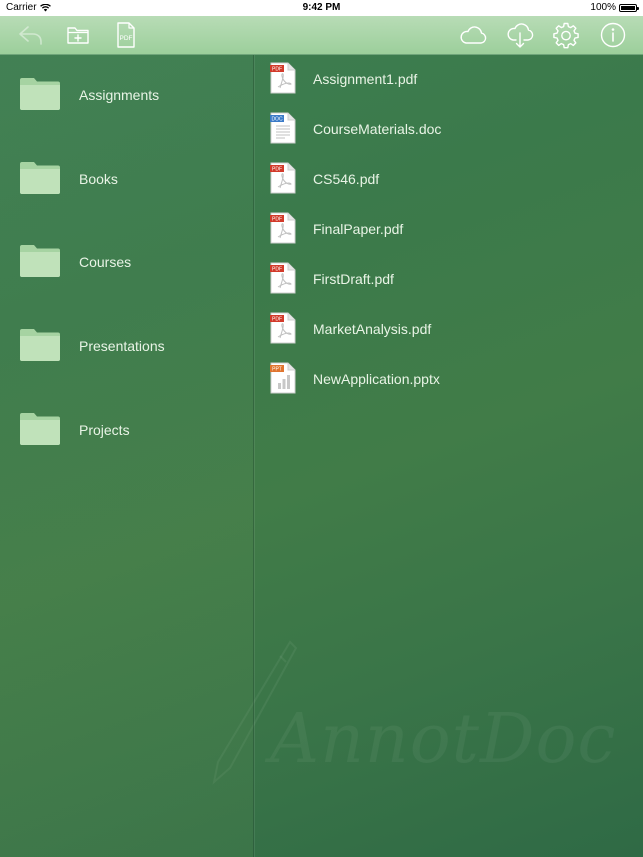  Describe the element at coordinates (321, 35) in the screenshot. I see `toolbar: PDF` at that location.